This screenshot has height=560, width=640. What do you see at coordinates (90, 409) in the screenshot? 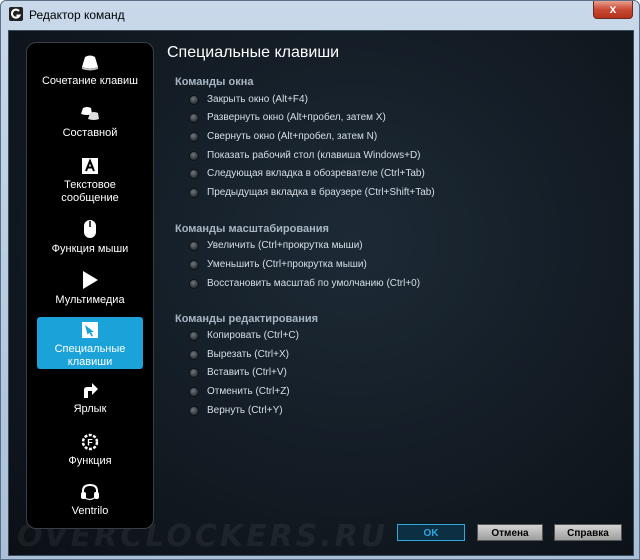
I see `sidebar-item-label: Ярлык` at bounding box center [90, 409].